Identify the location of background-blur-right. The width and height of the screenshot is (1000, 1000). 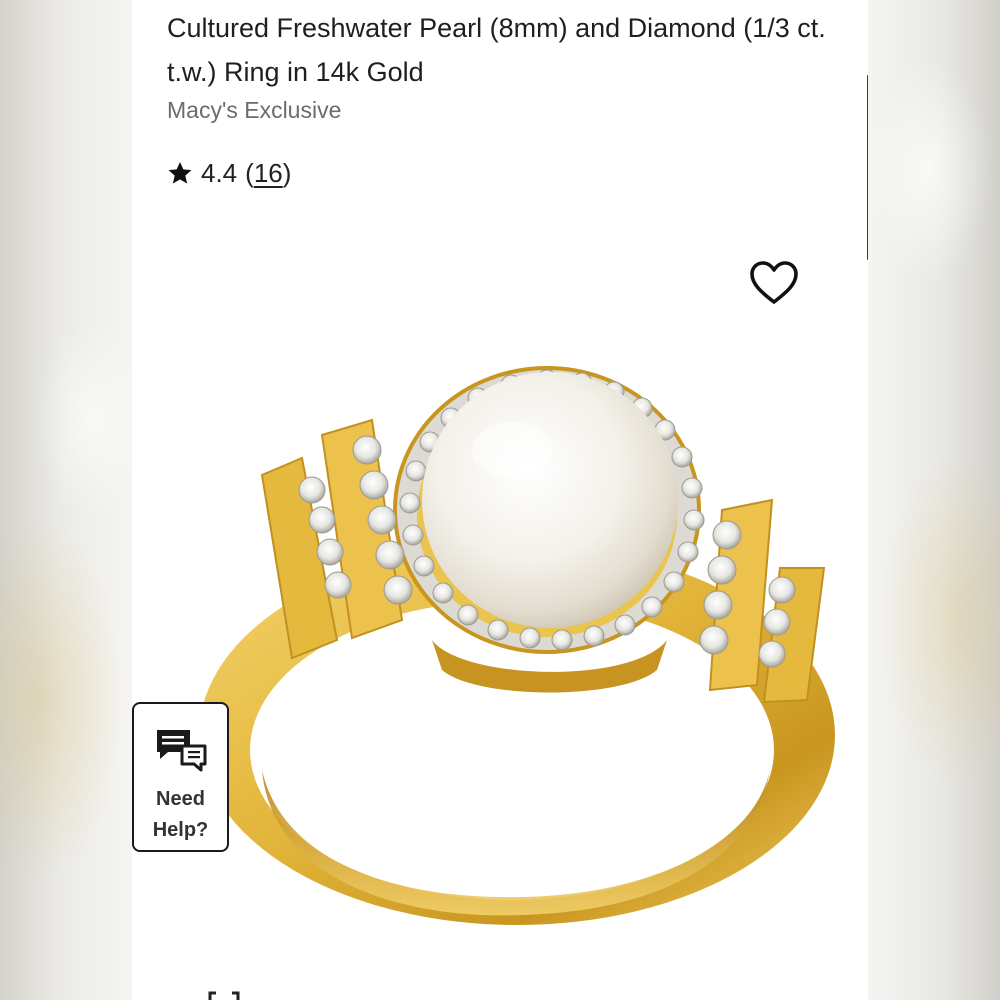
(934, 500).